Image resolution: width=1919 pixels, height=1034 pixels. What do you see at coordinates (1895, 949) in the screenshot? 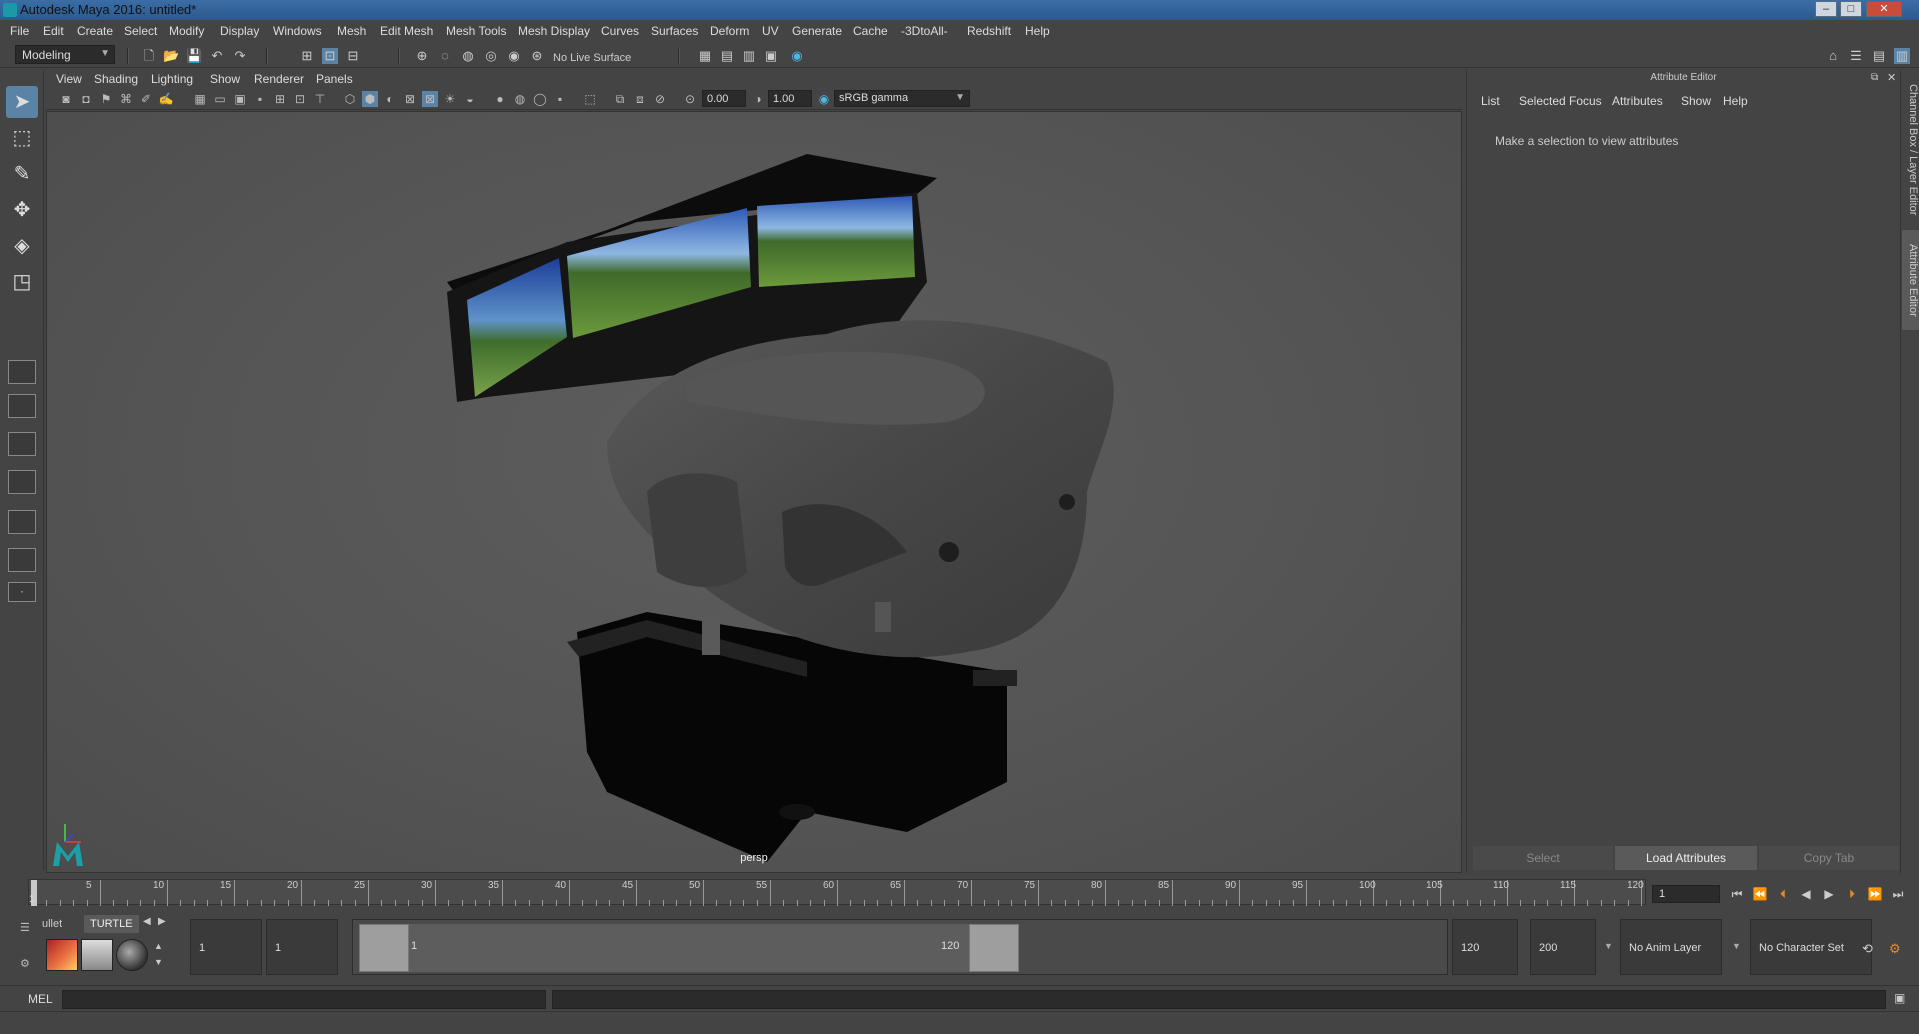
I see `anim-preferences-icon: ⚙` at bounding box center [1895, 949].